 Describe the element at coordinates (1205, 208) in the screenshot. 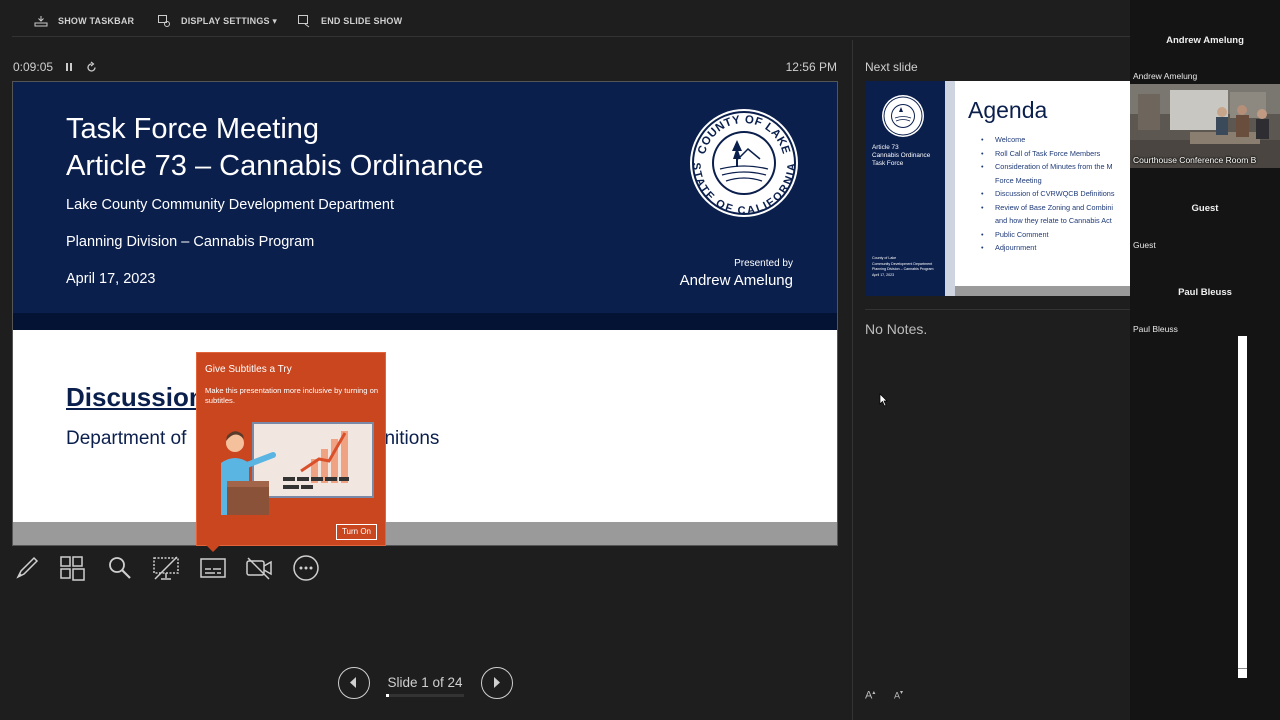

I see `participant-name: Guest` at that location.